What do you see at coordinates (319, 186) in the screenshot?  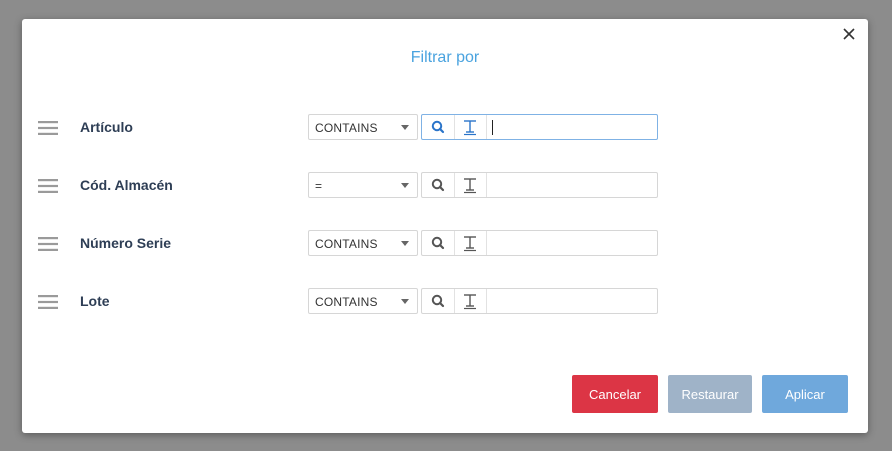 I see `operator-value: =` at bounding box center [319, 186].